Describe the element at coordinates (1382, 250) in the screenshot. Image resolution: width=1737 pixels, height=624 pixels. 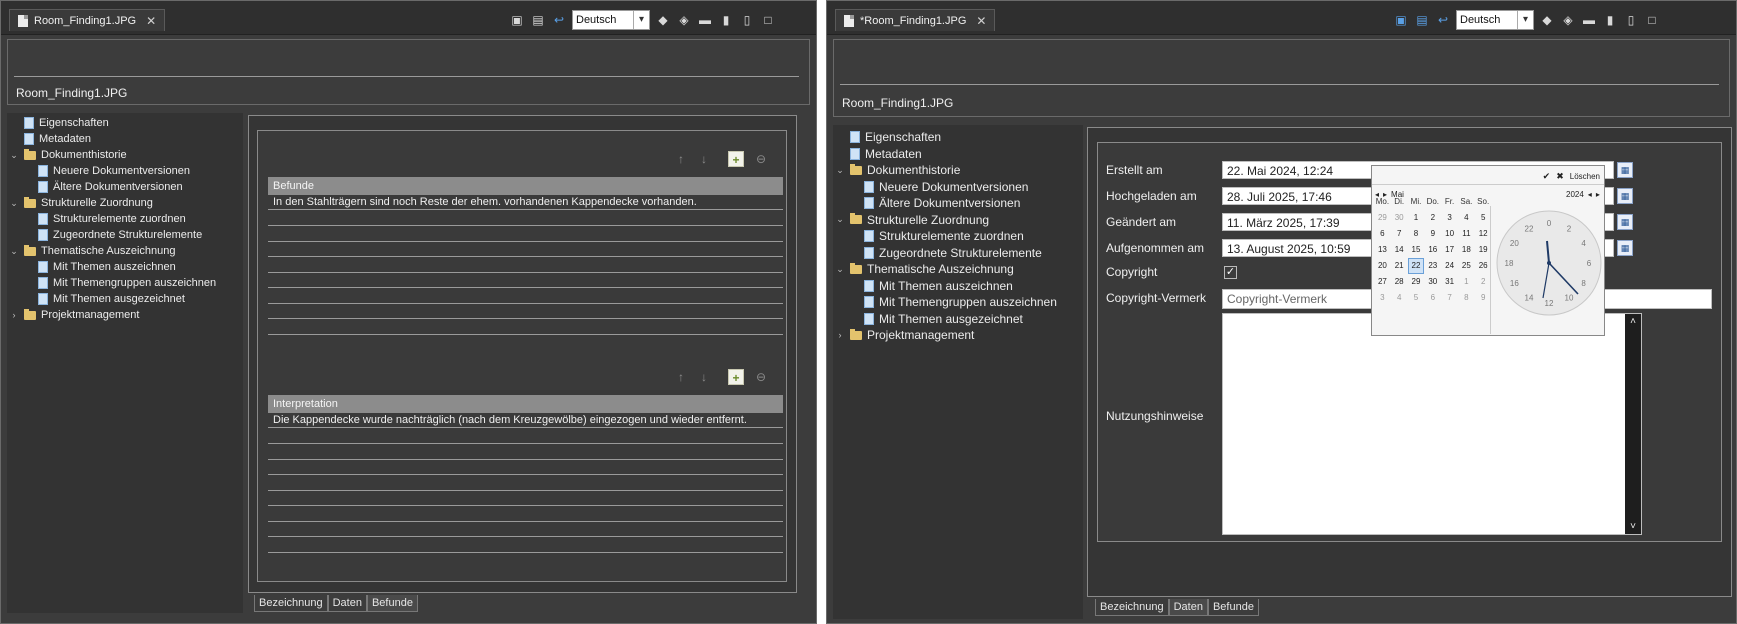
I see `calendar-day: 13` at that location.